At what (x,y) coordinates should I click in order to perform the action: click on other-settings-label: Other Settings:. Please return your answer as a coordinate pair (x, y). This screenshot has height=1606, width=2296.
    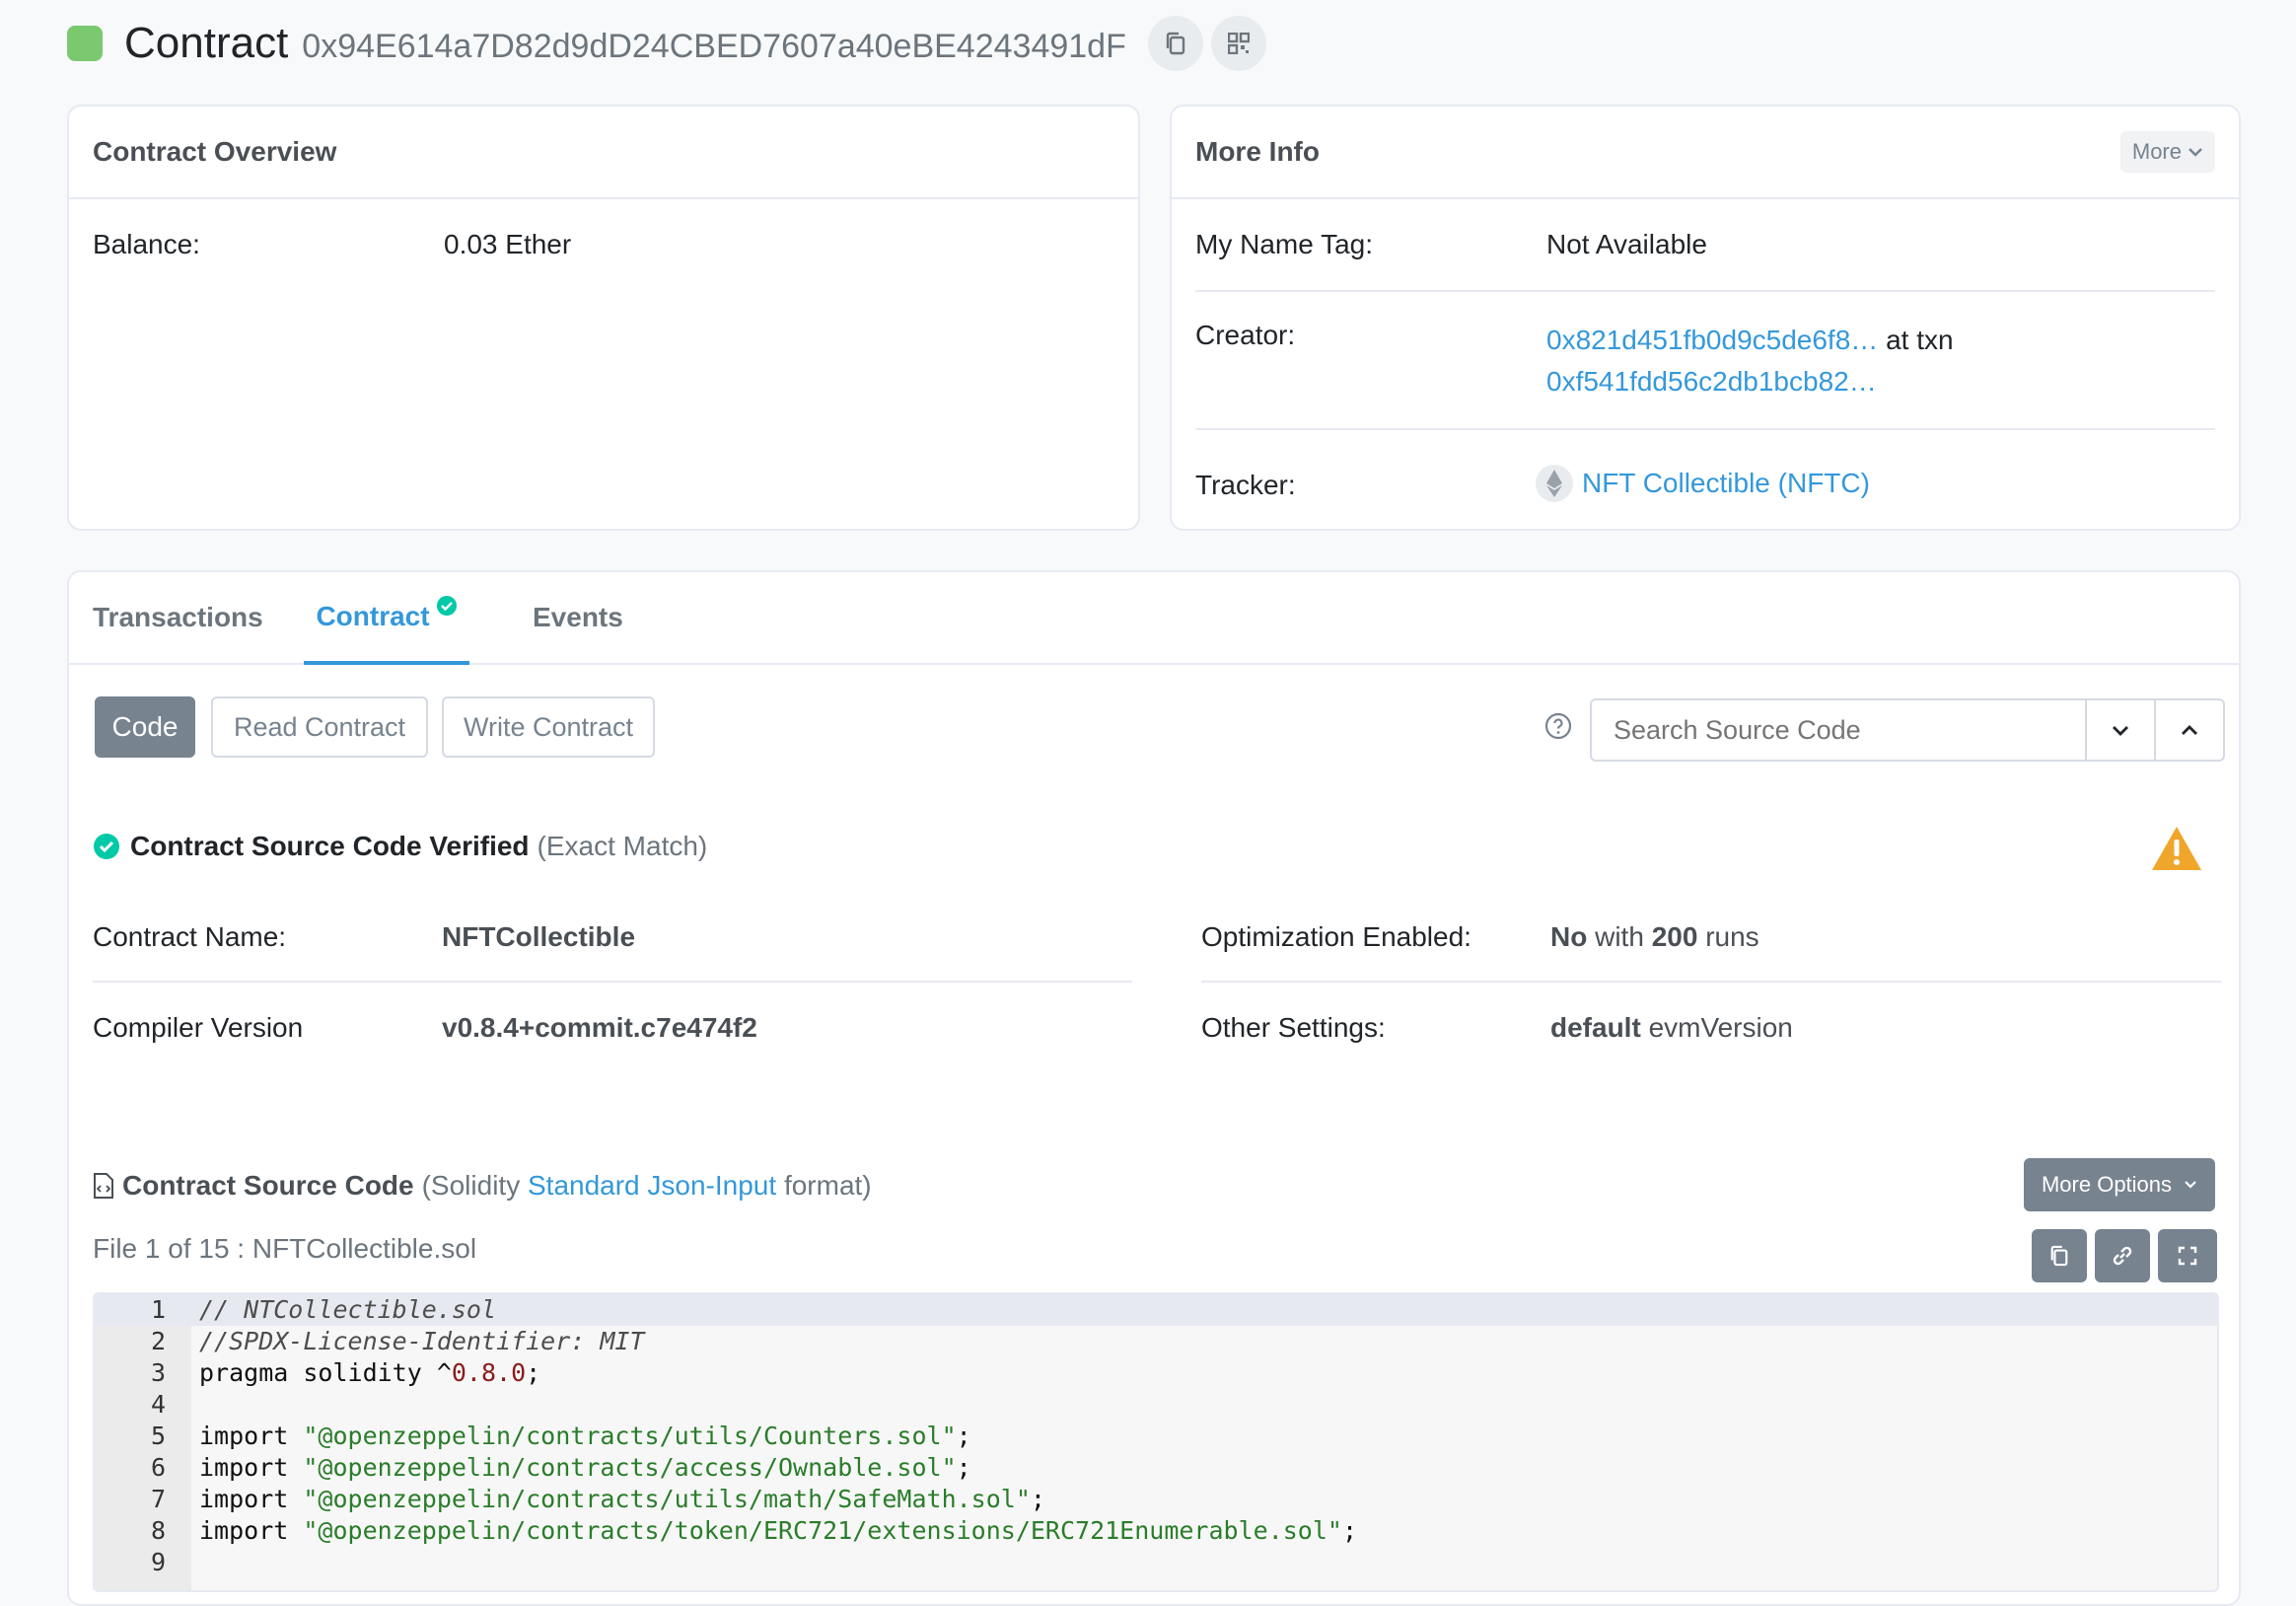
    Looking at the image, I should click on (1294, 1027).